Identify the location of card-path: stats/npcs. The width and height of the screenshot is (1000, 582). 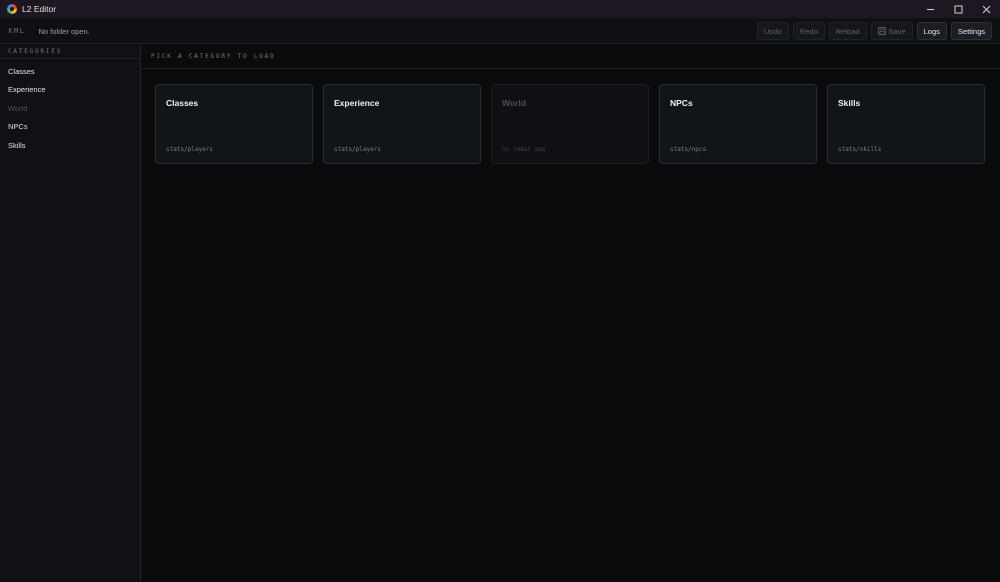
(688, 149).